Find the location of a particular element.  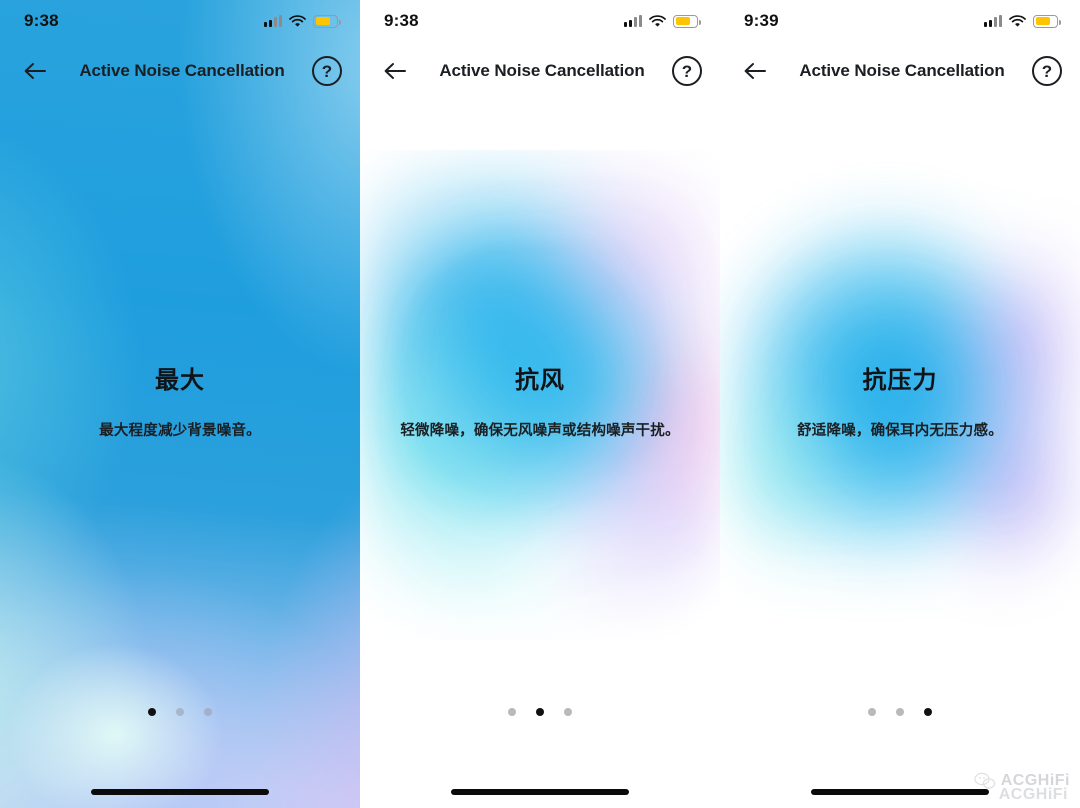

watermark-shadow-text: ACGHiFi is located at coordinates (1033, 794).